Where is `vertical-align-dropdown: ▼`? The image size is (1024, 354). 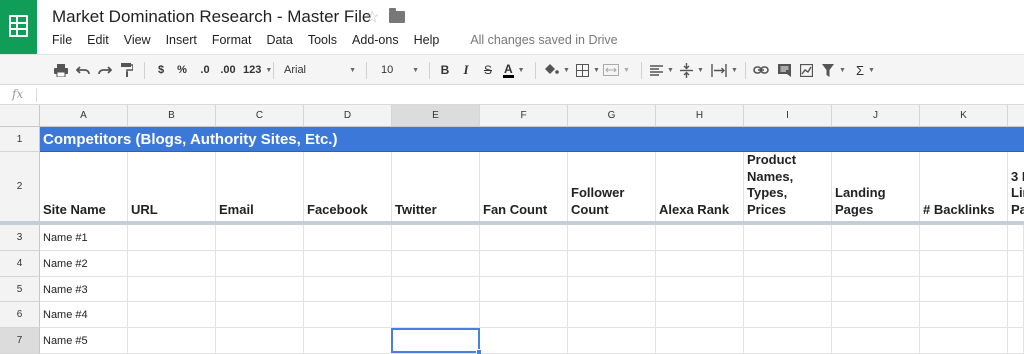 vertical-align-dropdown: ▼ is located at coordinates (692, 70).